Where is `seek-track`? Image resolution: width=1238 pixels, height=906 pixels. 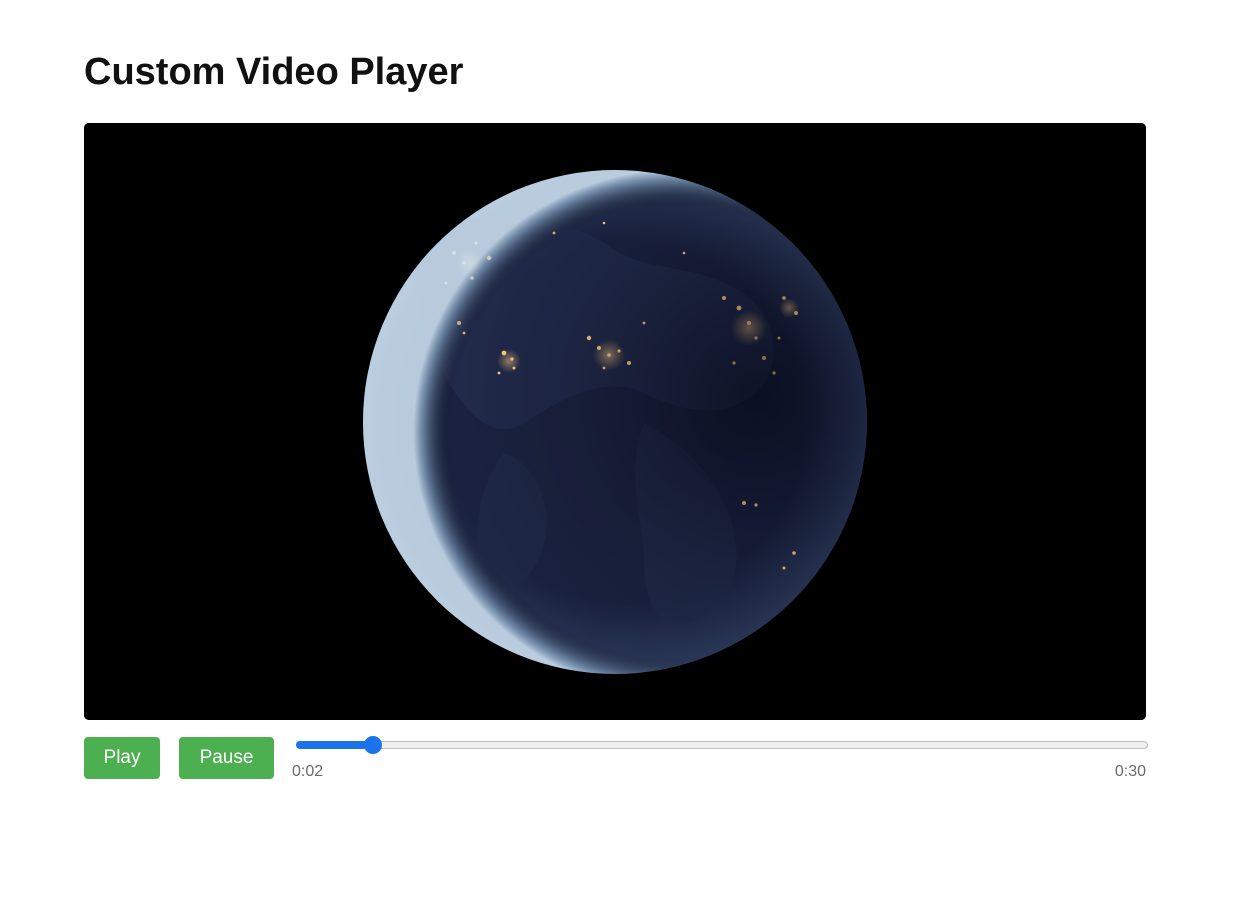
seek-track is located at coordinates (722, 745).